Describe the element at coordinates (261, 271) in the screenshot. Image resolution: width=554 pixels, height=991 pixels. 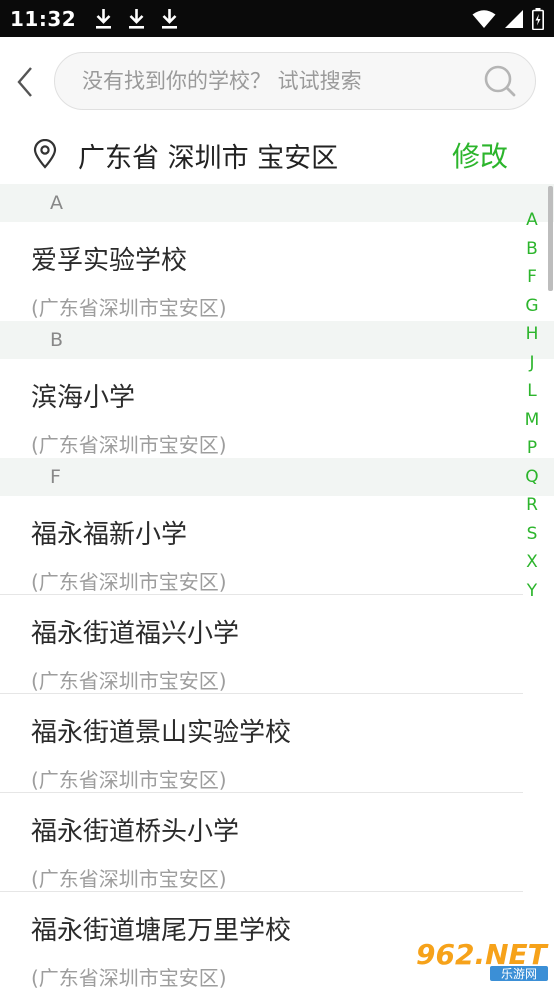
I see `school-list-item: 爱孚实验学校 (广东省深圳市宝安区)` at that location.